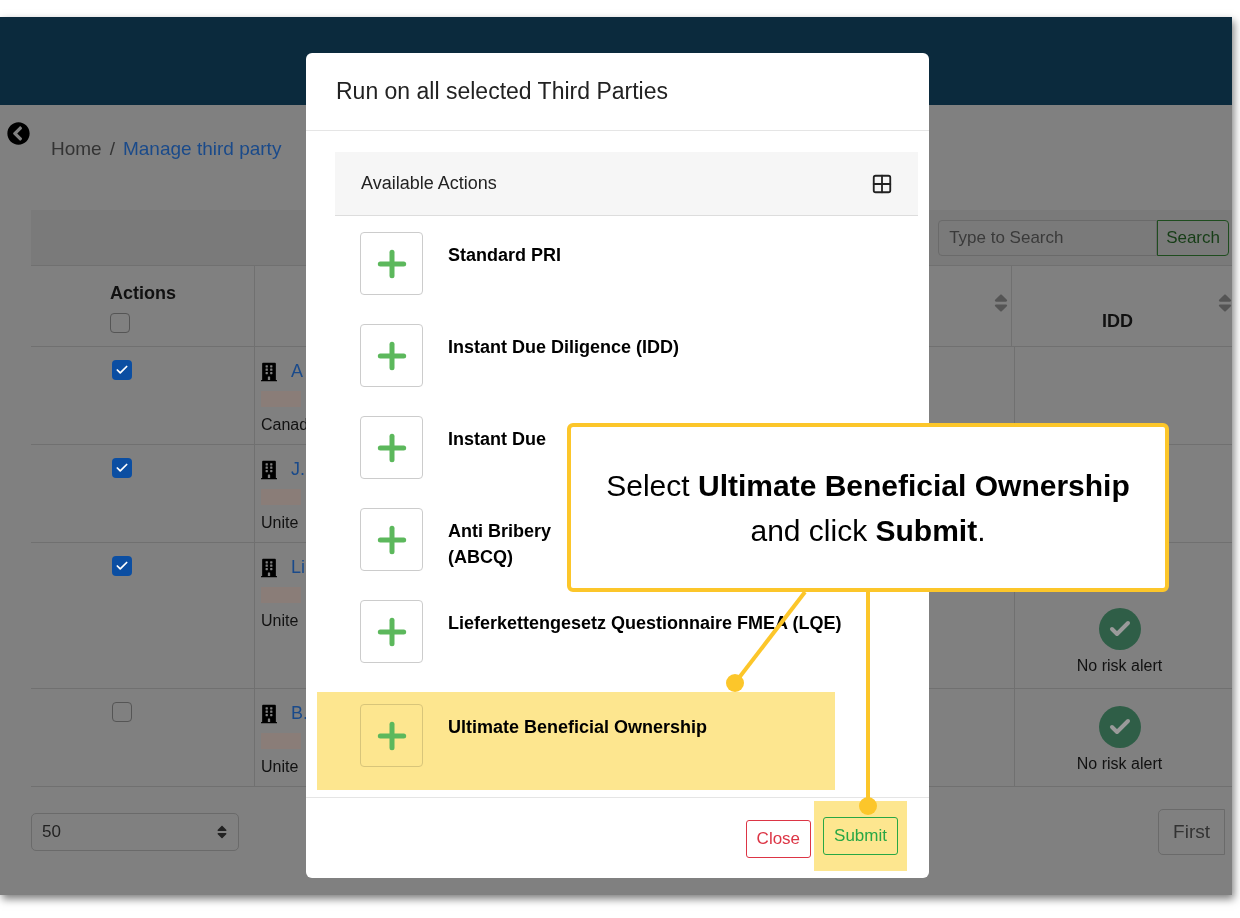 This screenshot has width=1240, height=918. Describe the element at coordinates (502, 92) in the screenshot. I see `modal-title: Run on all selected Third Parties` at that location.